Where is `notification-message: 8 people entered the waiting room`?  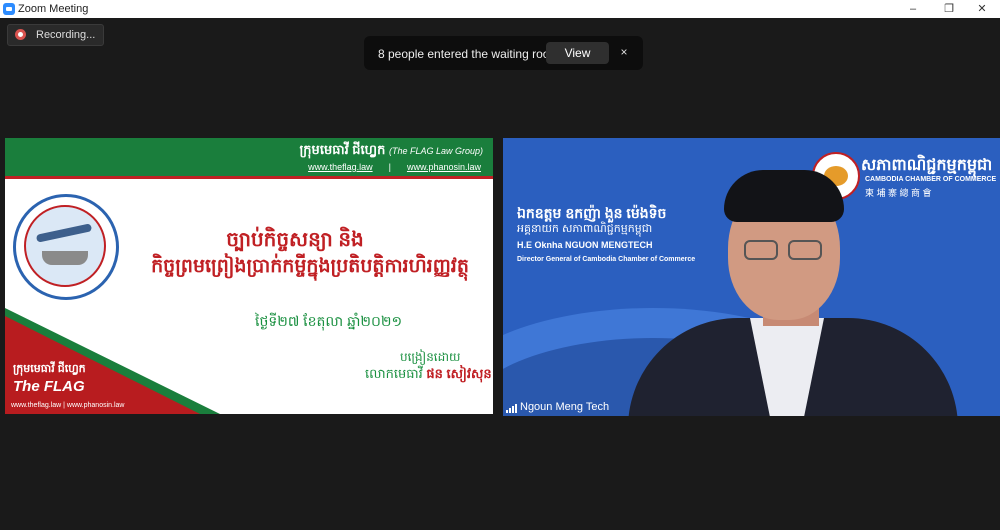
notification-message: 8 people entered the waiting room is located at coordinates (469, 54).